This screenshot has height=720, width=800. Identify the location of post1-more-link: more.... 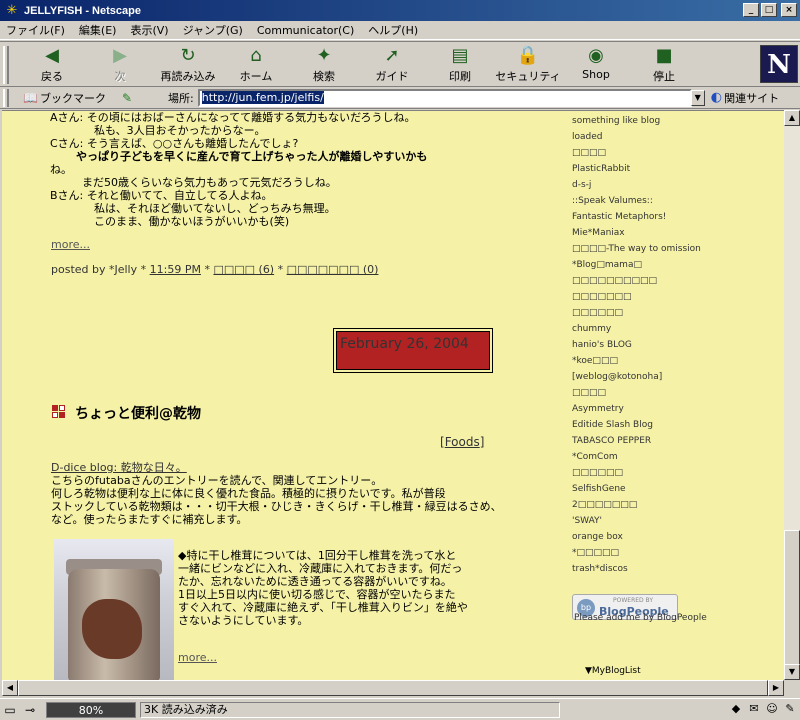
(70, 244).